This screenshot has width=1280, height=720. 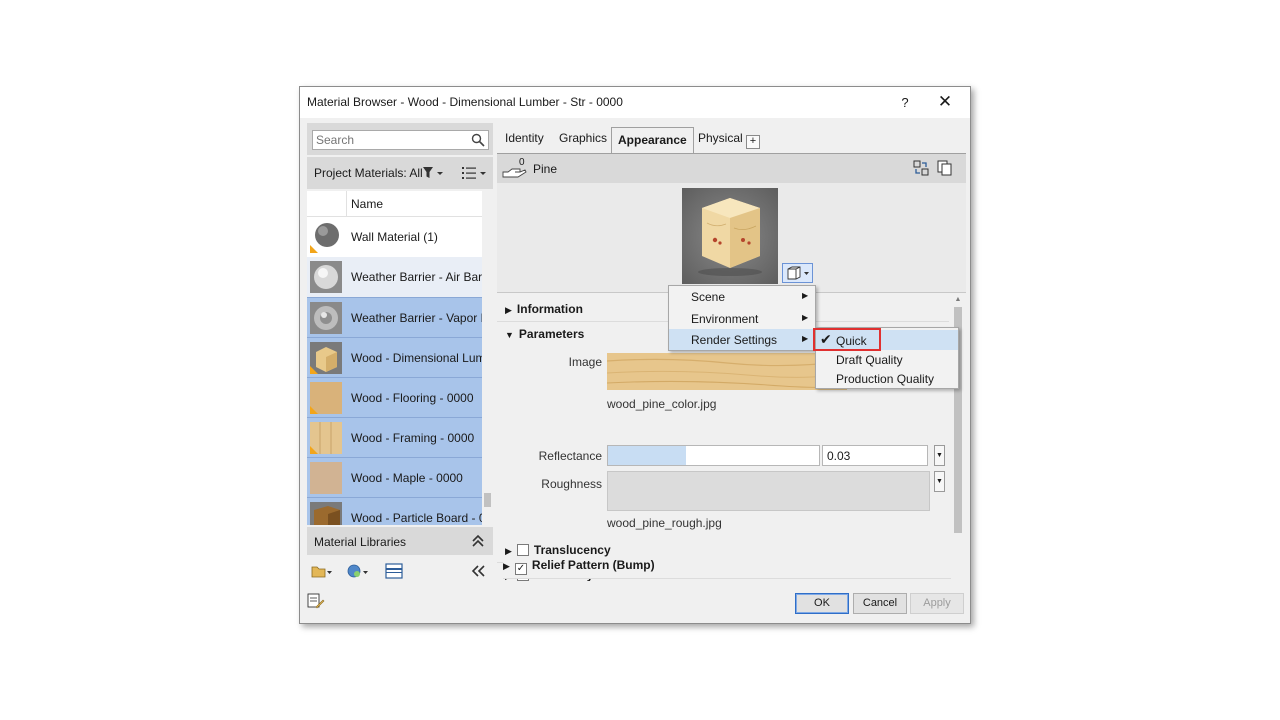 What do you see at coordinates (945, 102) in the screenshot?
I see `close-button: ✕` at bounding box center [945, 102].